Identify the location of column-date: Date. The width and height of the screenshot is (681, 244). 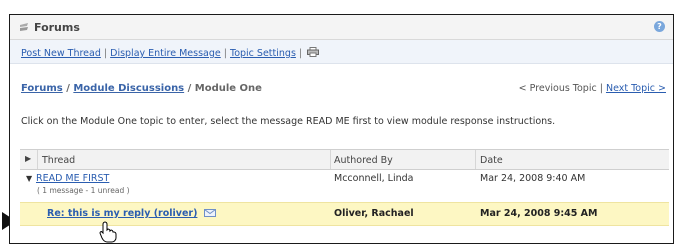
(491, 160).